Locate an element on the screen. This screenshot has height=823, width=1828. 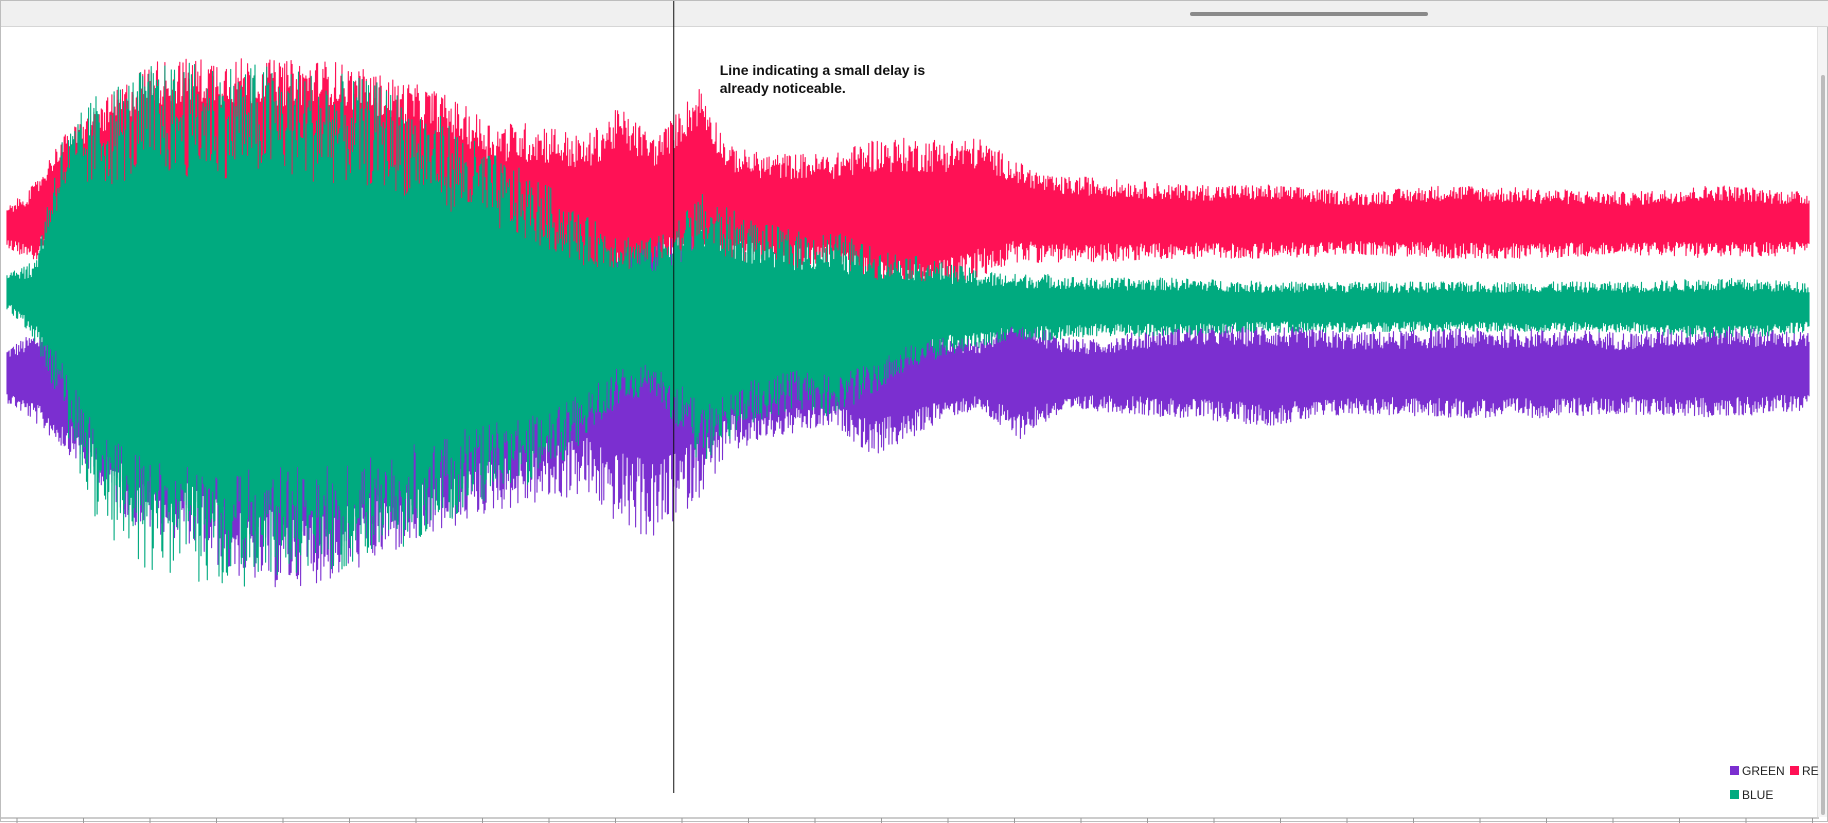
legend-swatch-re is located at coordinates (1794, 770).